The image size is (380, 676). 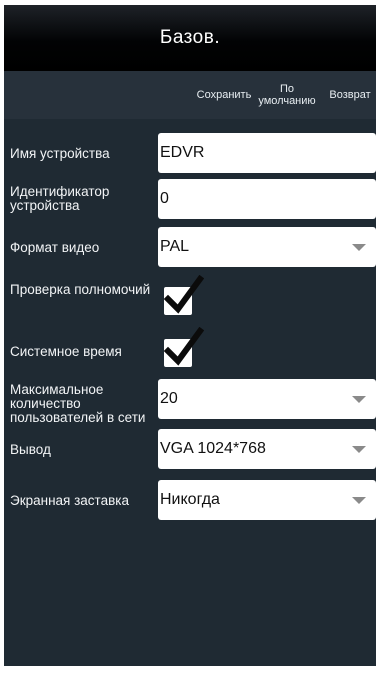 I want to click on video-format-select: PAL, so click(x=267, y=247).